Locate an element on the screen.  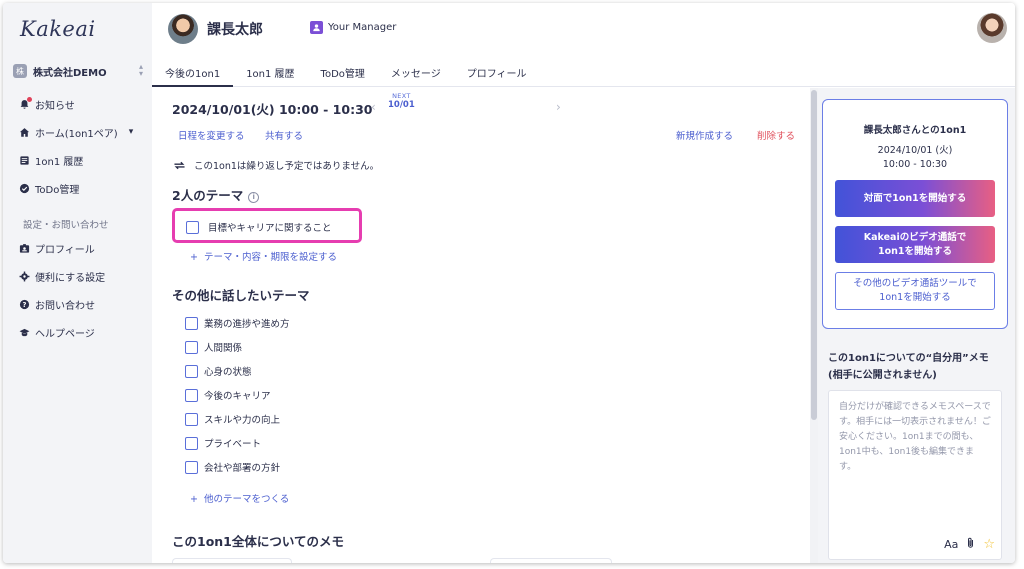
tab-upcoming: 今後の1on1 is located at coordinates (193, 74).